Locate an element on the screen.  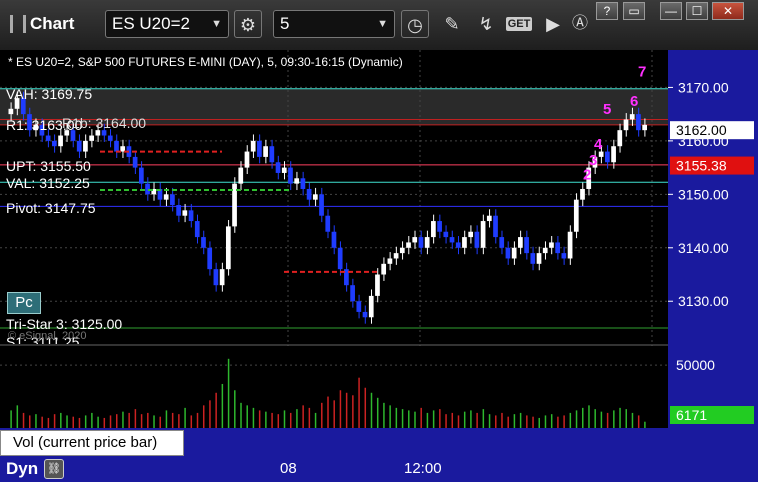
lock-link-icon: ⛓ is located at coordinates (54, 469).